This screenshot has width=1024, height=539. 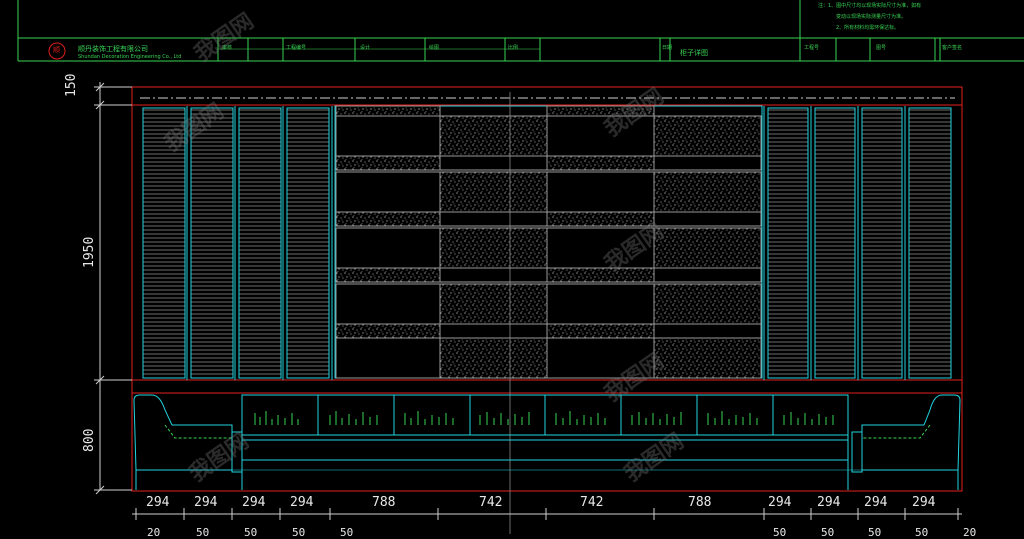 What do you see at coordinates (384, 502) in the screenshot?
I see `dim-h-5: 788` at bounding box center [384, 502].